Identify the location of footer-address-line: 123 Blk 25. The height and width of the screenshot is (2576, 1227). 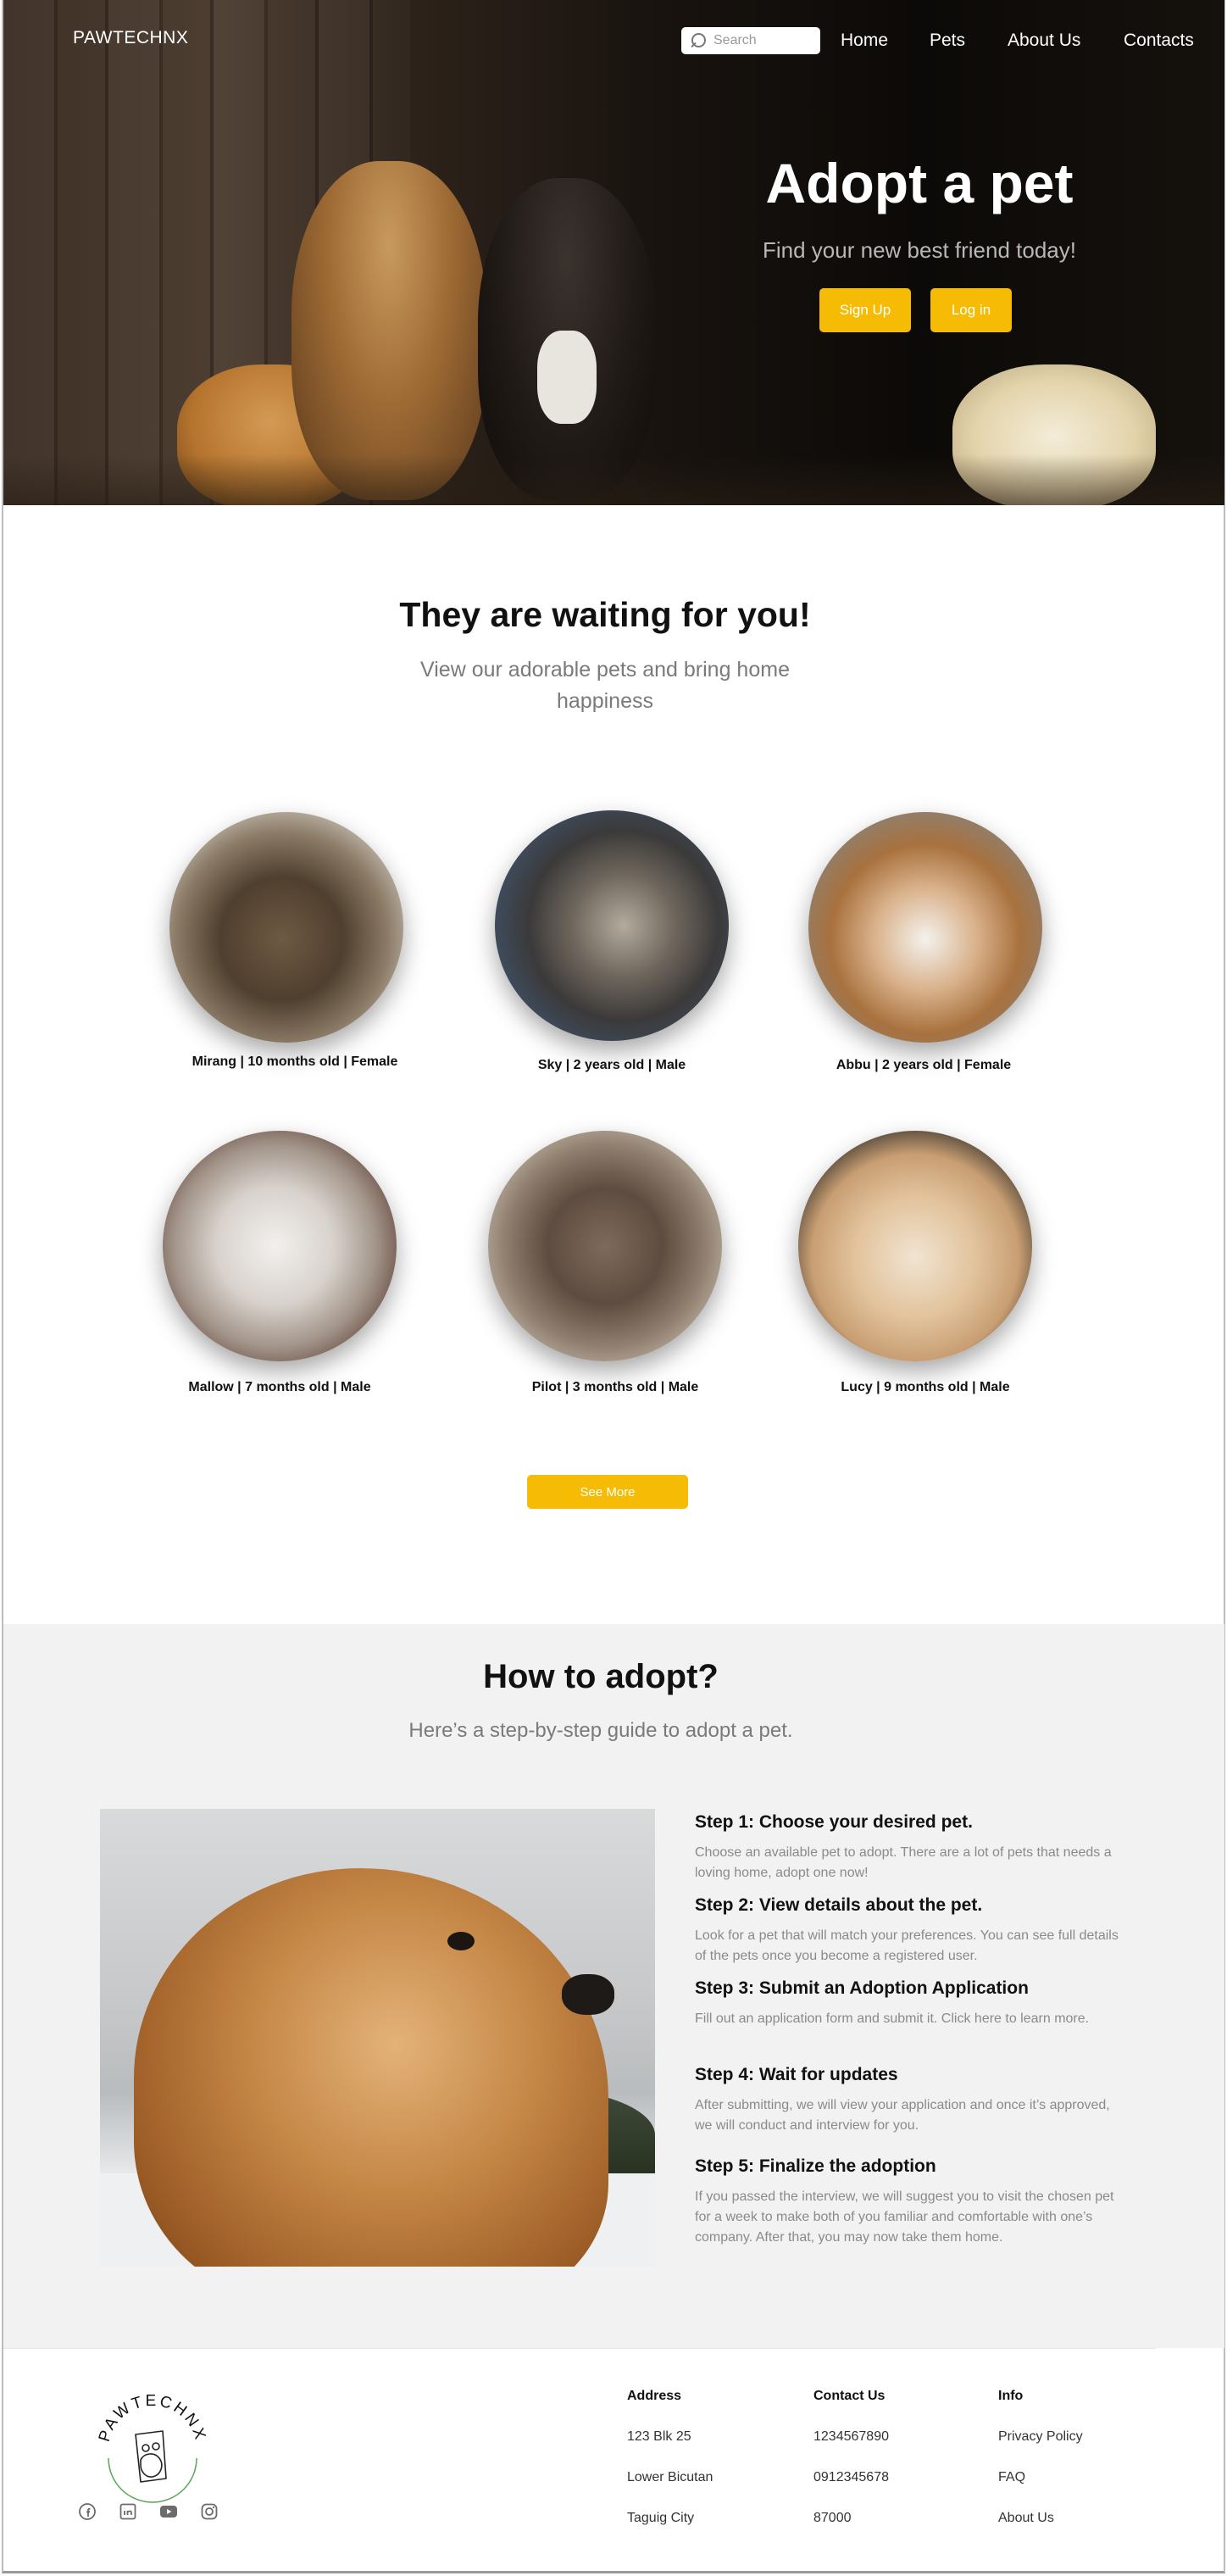
(659, 2436).